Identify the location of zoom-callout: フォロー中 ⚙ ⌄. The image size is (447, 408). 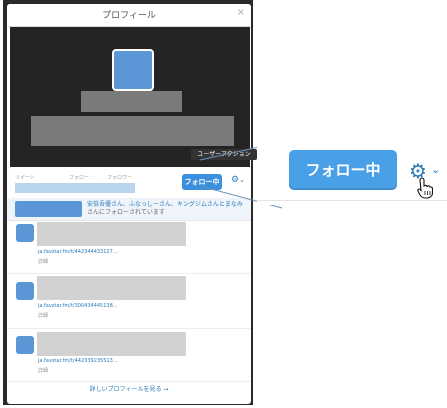
(352, 165).